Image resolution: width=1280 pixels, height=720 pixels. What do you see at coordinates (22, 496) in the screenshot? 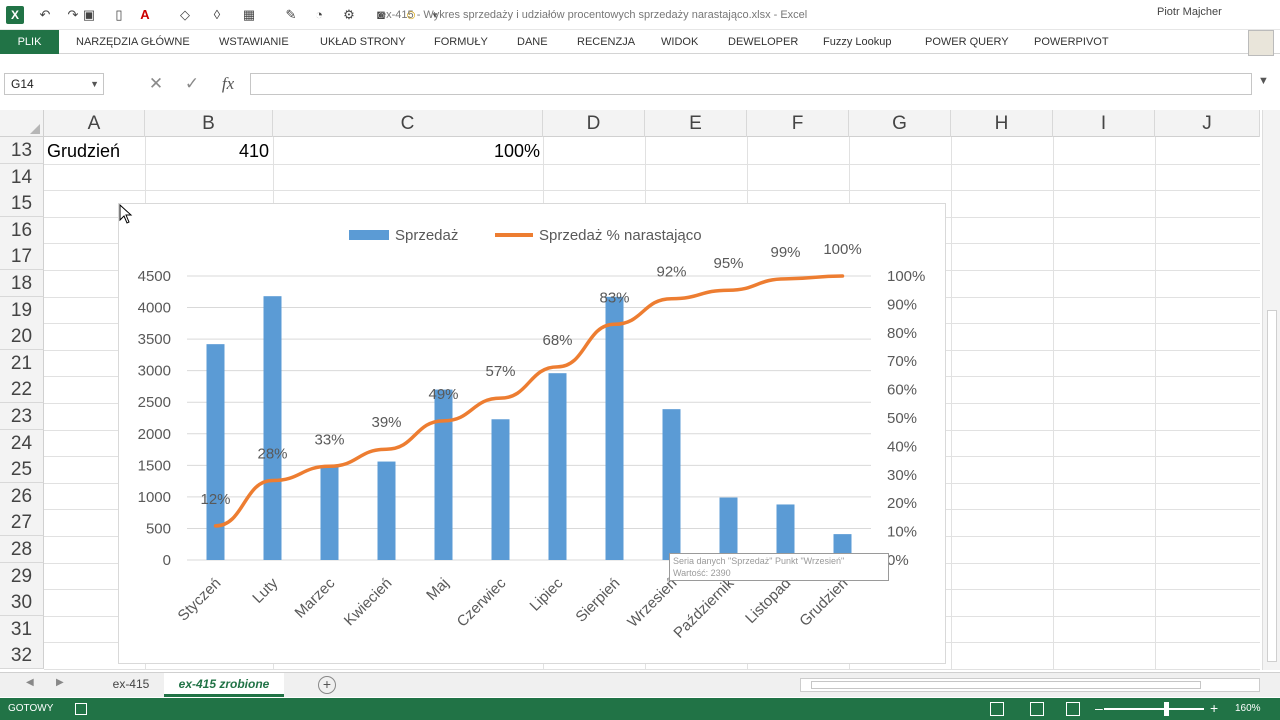
I see `row-header-26: 26` at bounding box center [22, 496].